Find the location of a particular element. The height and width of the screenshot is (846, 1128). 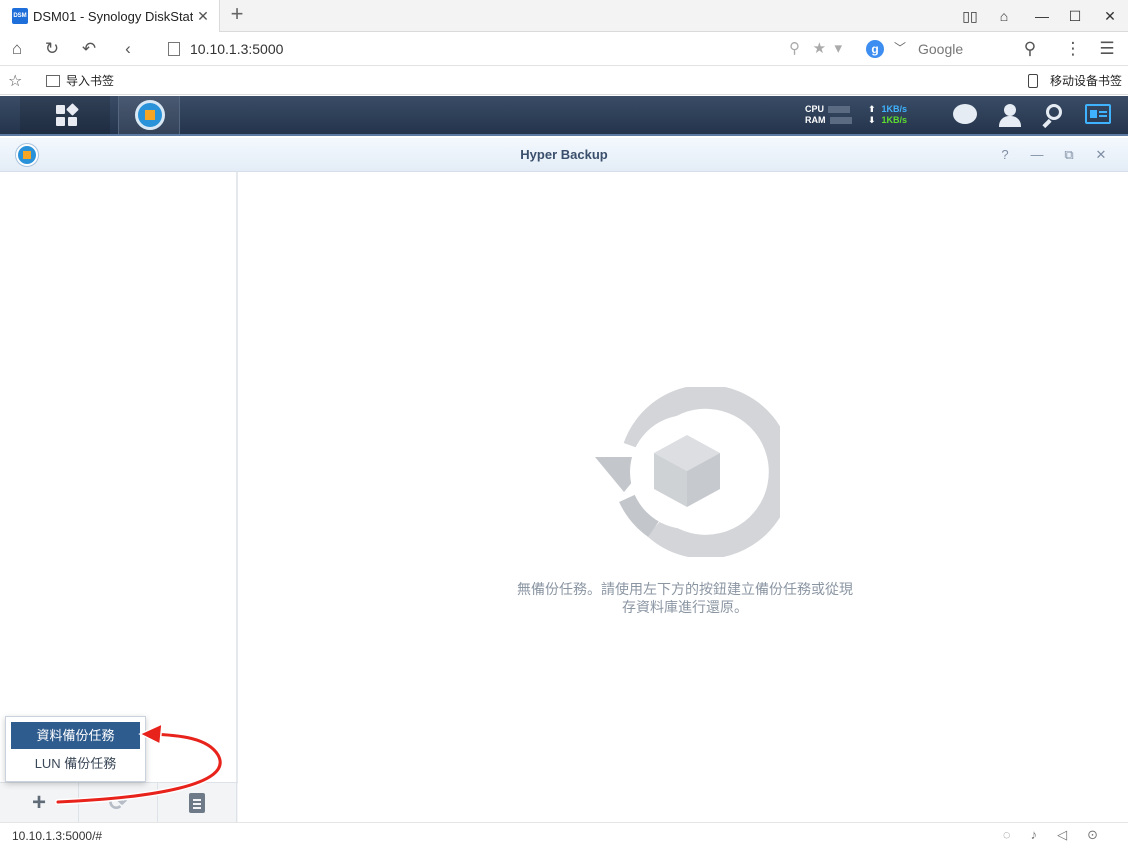

phone-icon is located at coordinates (1032, 80).